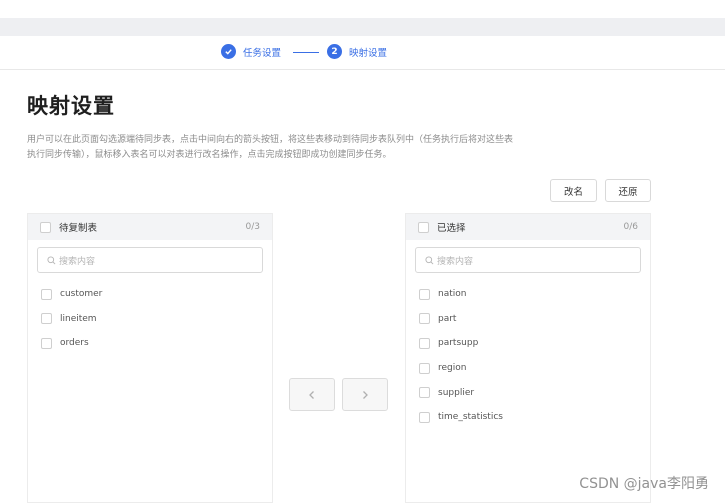 Image resolution: width=725 pixels, height=503 pixels. I want to click on selection-count: 0/3, so click(252, 227).